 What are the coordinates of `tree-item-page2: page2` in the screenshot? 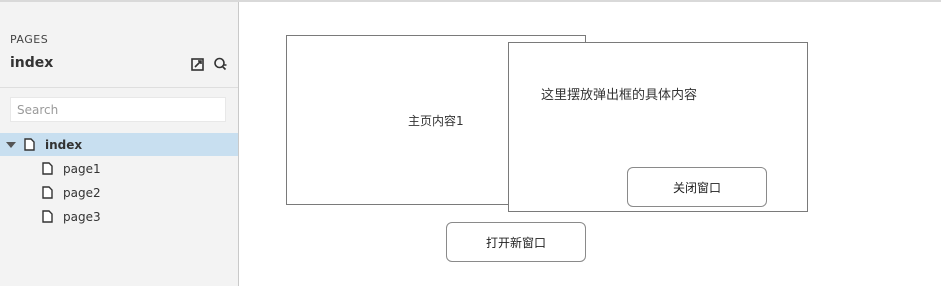 It's located at (119, 192).